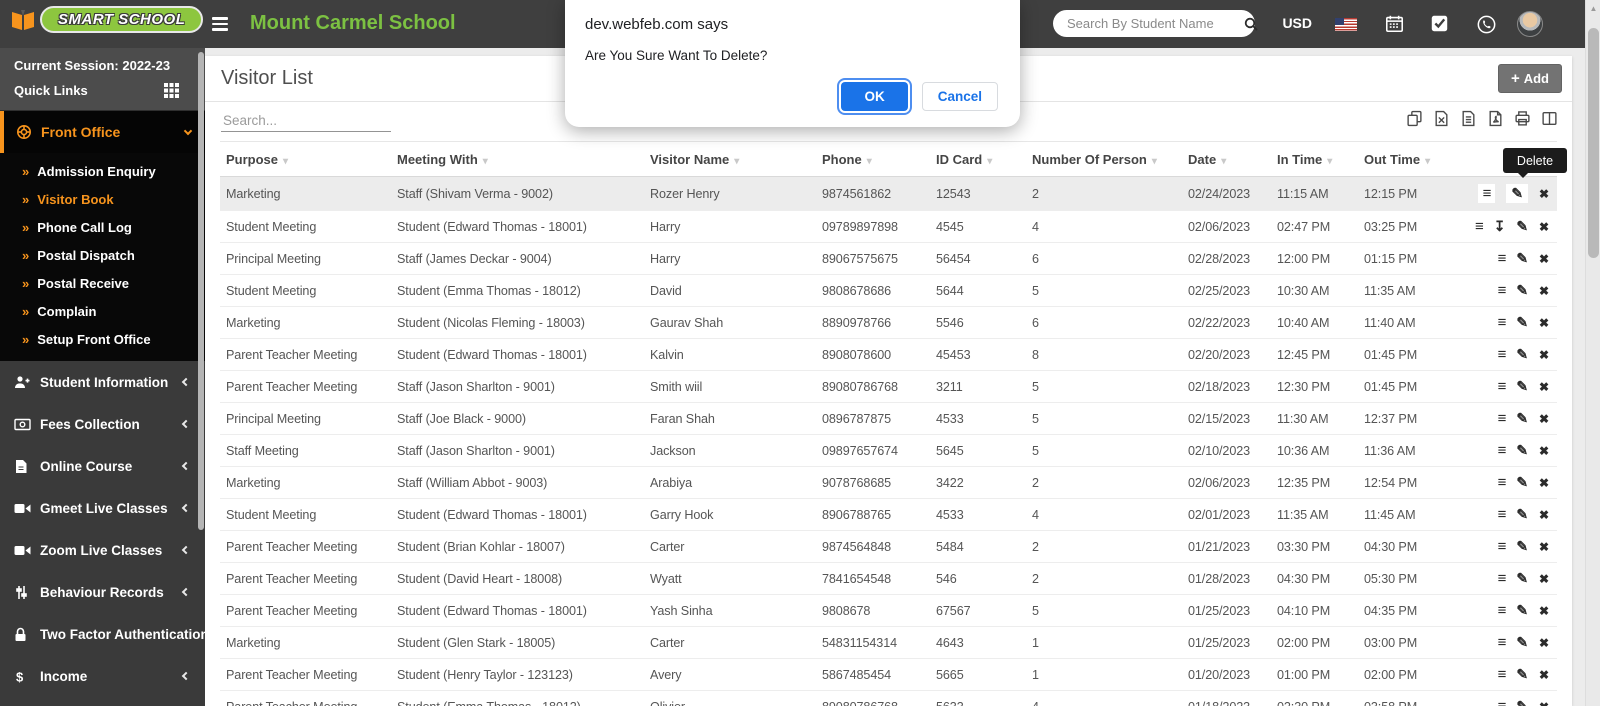 The image size is (1600, 706). I want to click on user-avatar, so click(1530, 24).